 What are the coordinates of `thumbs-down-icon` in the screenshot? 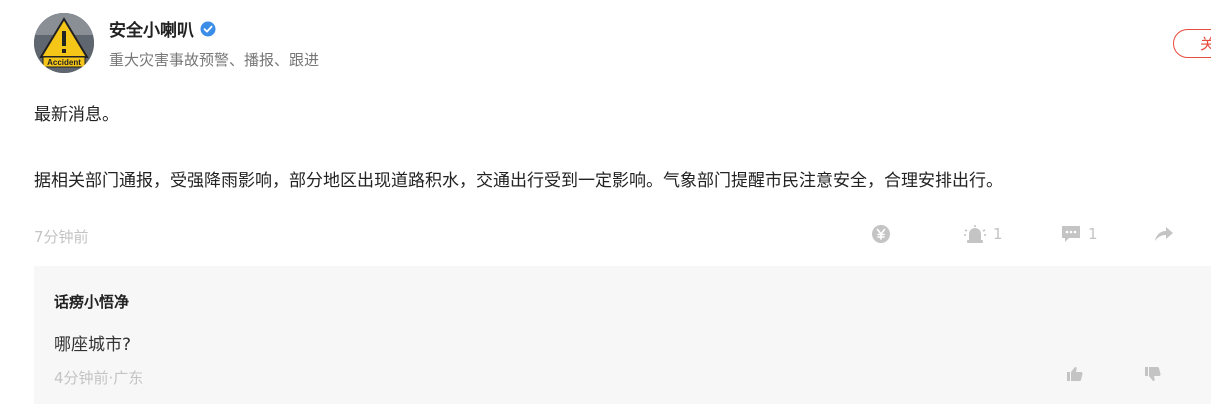 It's located at (1153, 374).